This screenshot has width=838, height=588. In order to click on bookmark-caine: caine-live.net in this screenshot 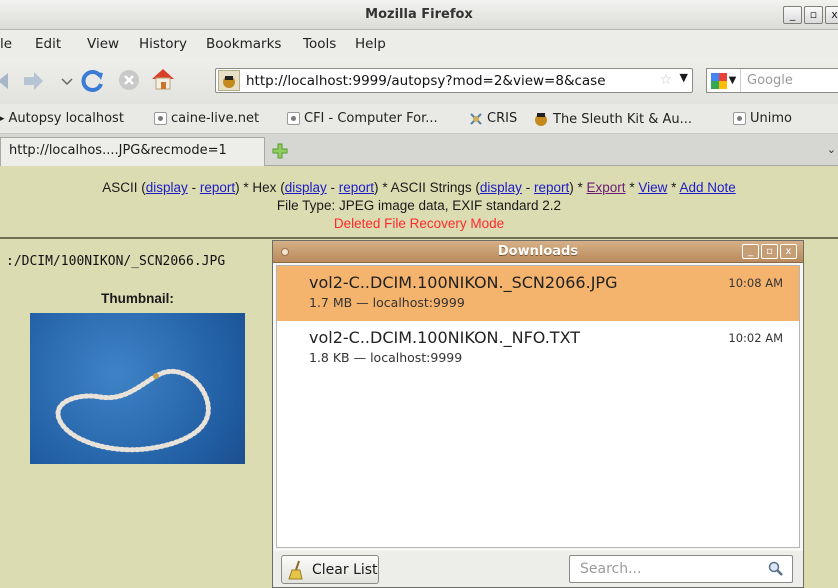, I will do `click(206, 118)`.